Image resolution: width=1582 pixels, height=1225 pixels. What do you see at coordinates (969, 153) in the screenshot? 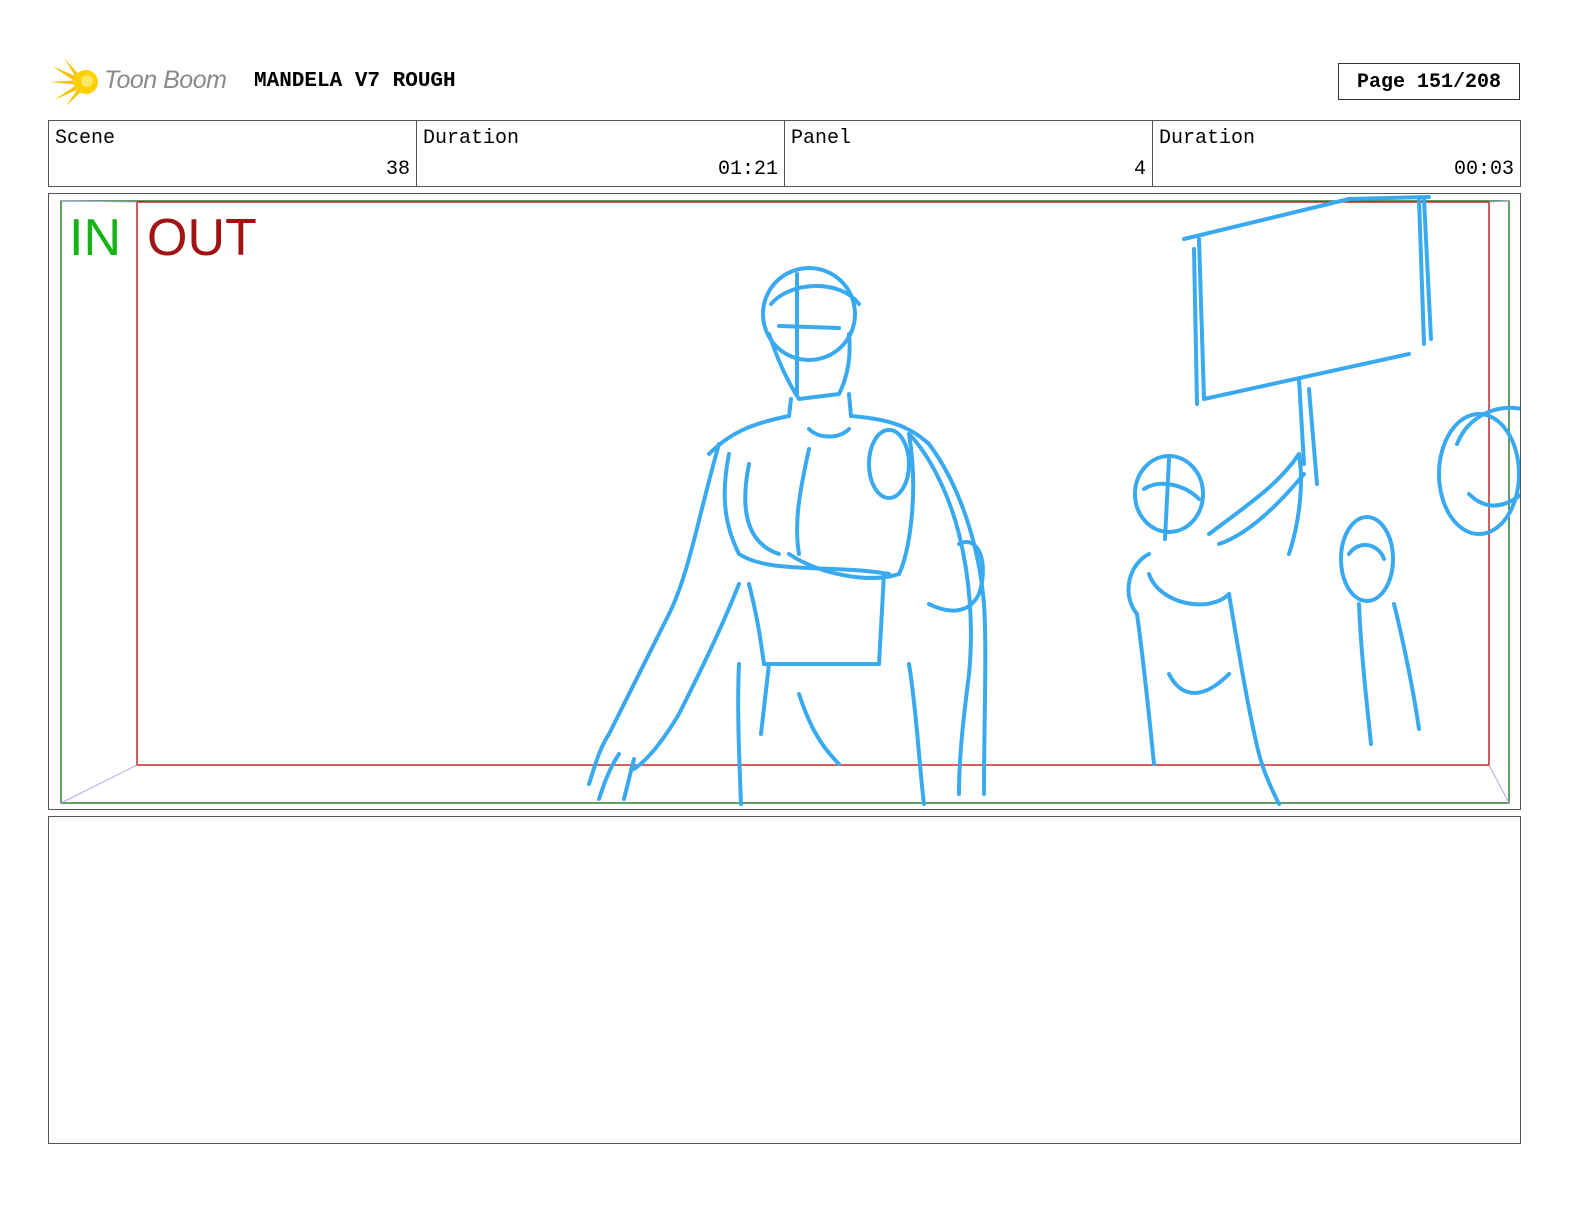
I see `panel-cell: Panel 4` at bounding box center [969, 153].